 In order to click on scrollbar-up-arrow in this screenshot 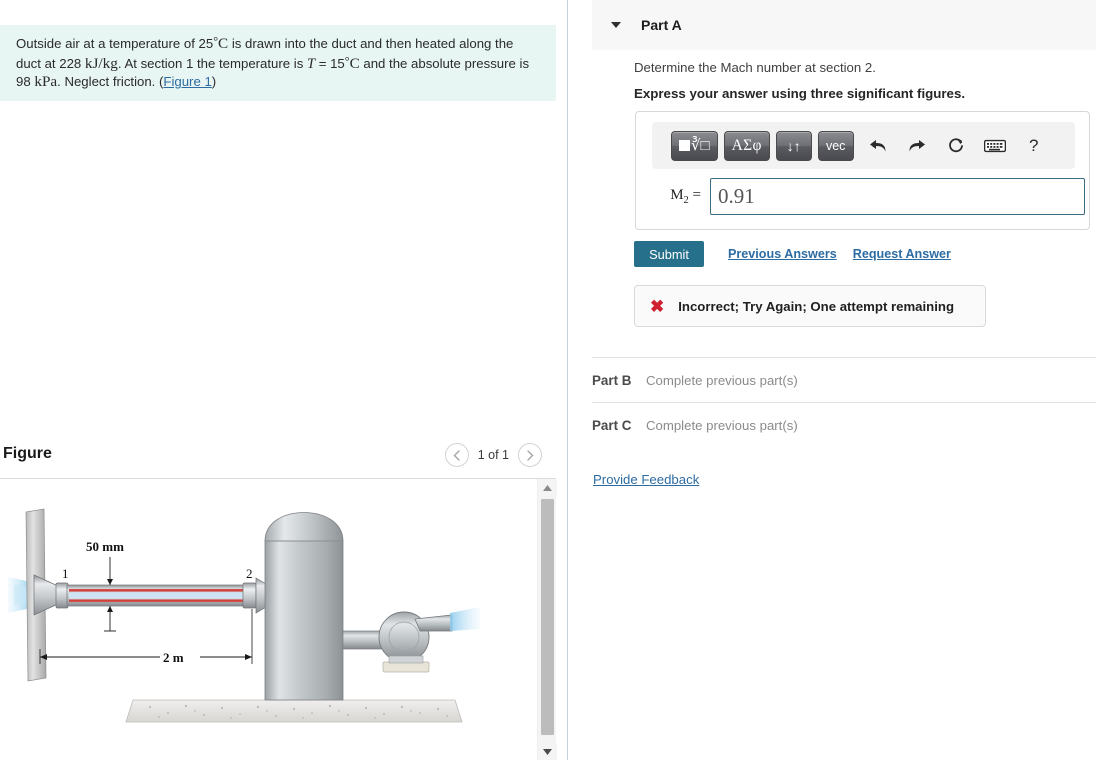, I will do `click(547, 487)`.